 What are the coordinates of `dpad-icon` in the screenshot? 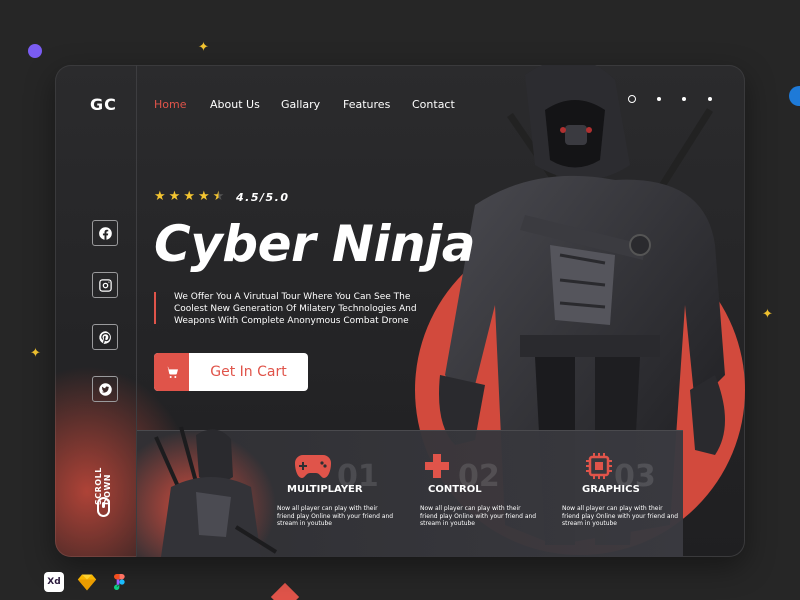 It's located at (437, 466).